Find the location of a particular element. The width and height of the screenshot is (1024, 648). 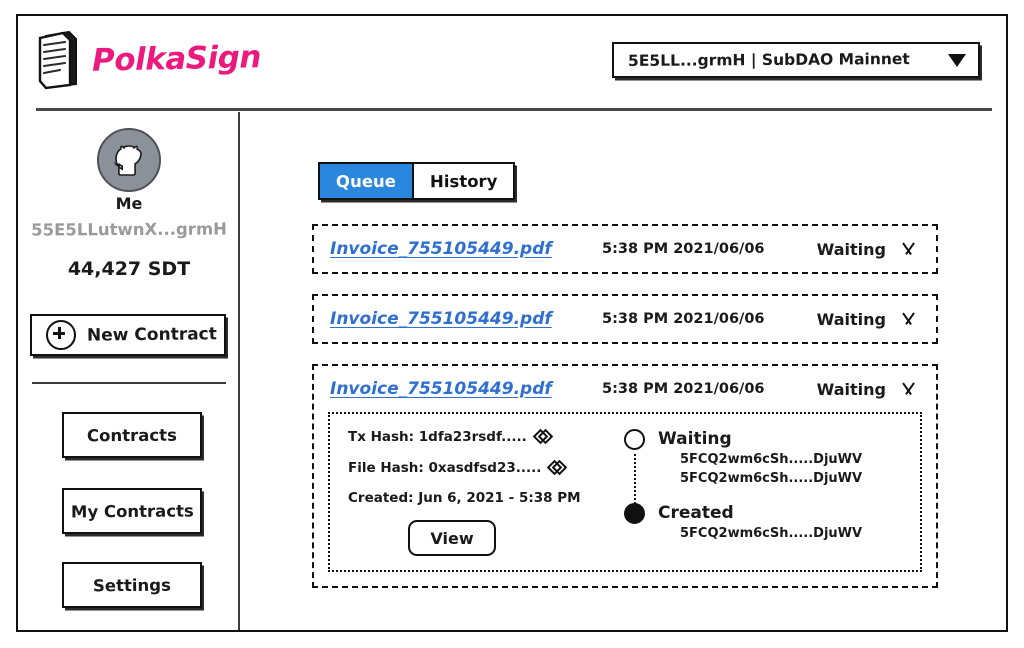

tab-label: Queue is located at coordinates (365, 181).